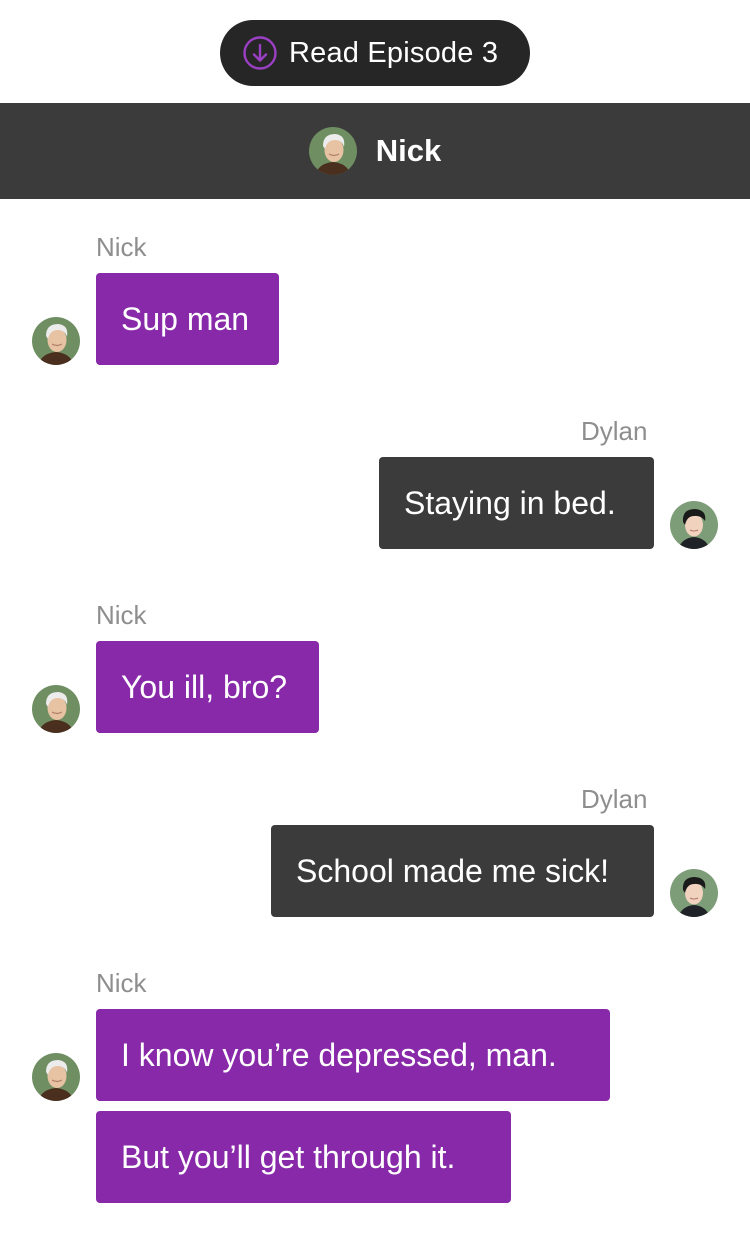 This screenshot has width=750, height=1246. I want to click on message-bubble: But you’ll get through it., so click(303, 1157).